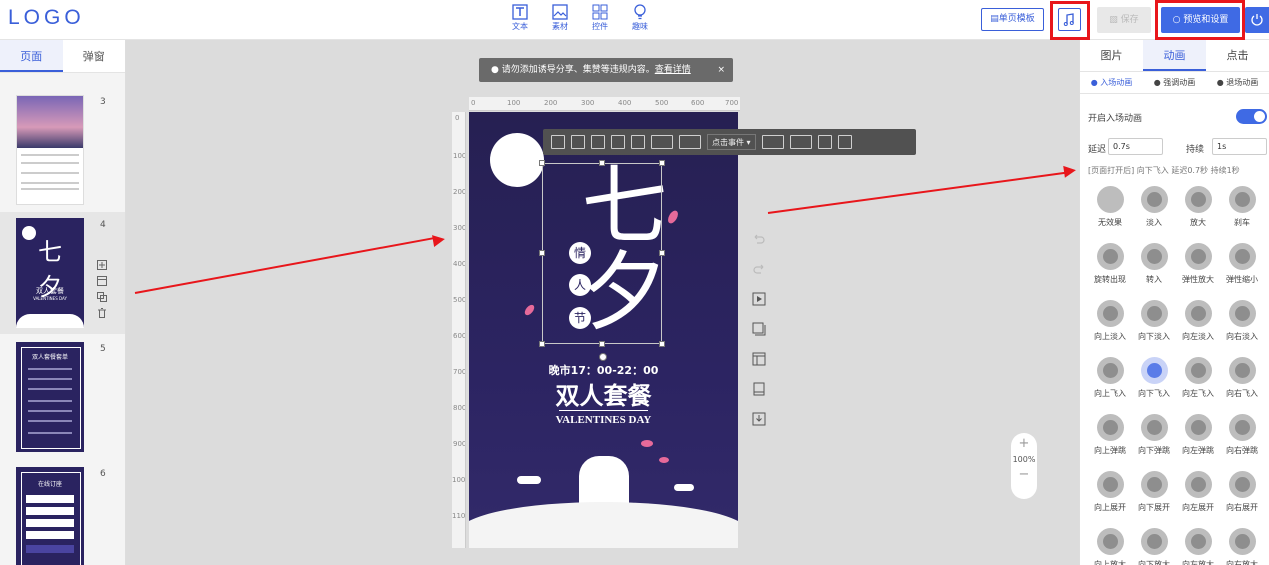  Describe the element at coordinates (1024, 475) in the screenshot. I see `zoom-out-button: −` at that location.